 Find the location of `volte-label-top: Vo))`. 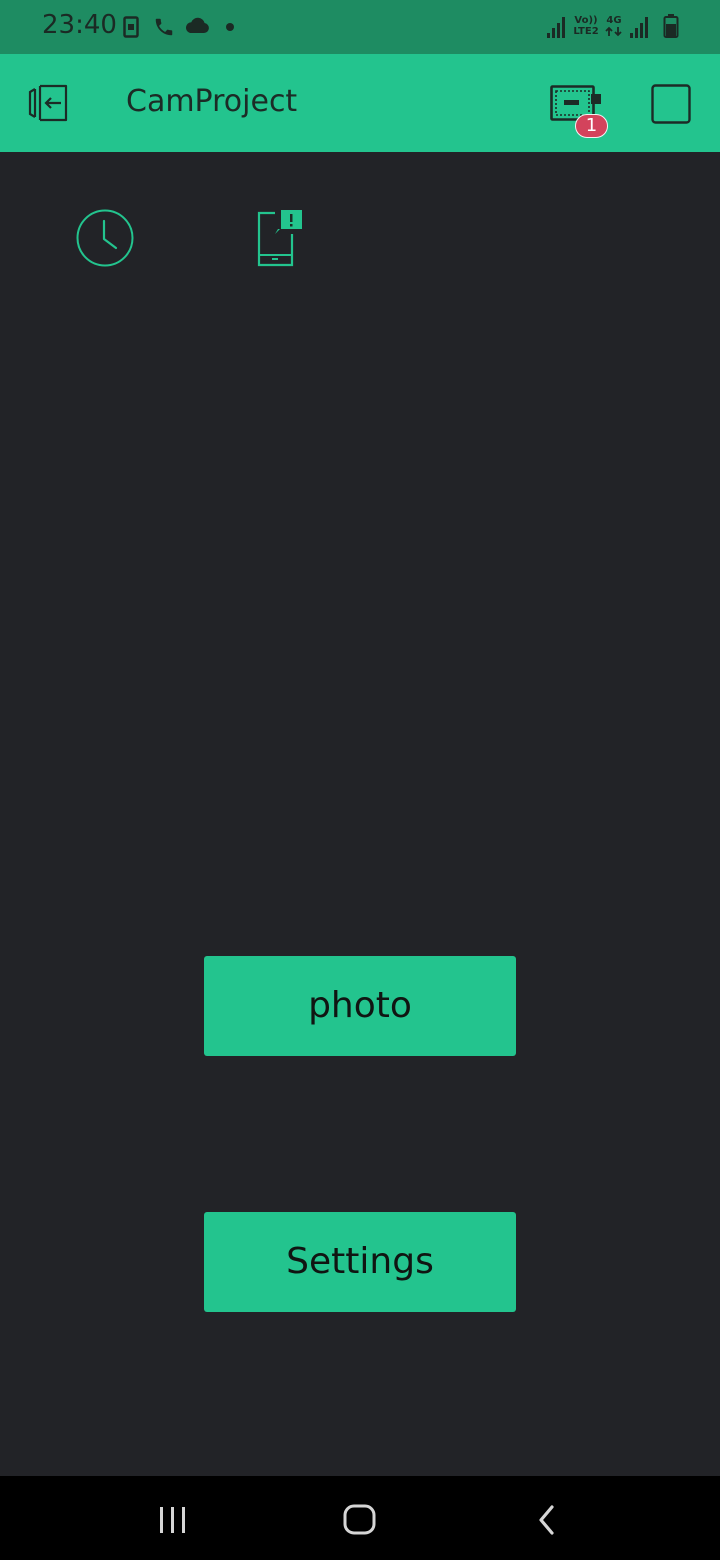

volte-label-top: Vo)) is located at coordinates (586, 20).